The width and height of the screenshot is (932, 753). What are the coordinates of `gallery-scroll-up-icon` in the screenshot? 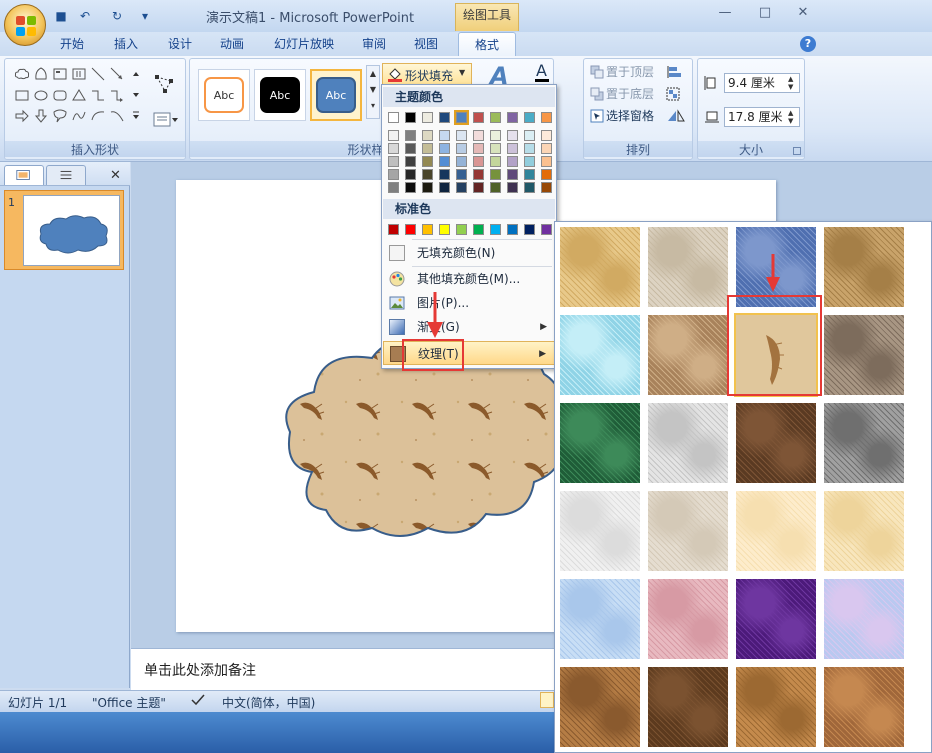 It's located at (136, 74).